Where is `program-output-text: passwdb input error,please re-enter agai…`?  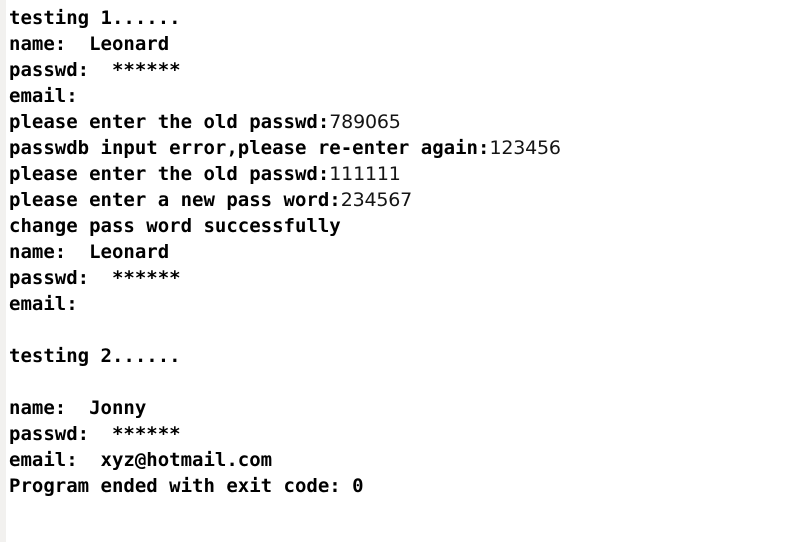 program-output-text: passwdb input error,please re-enter agai… is located at coordinates (249, 148).